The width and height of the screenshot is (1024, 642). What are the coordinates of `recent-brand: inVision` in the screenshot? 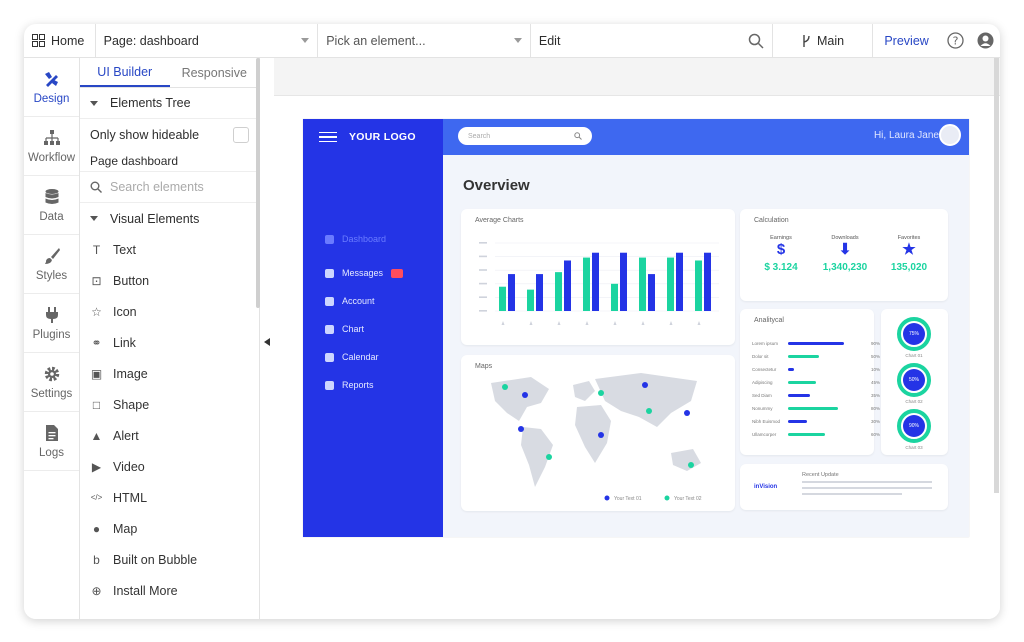 It's located at (766, 487).